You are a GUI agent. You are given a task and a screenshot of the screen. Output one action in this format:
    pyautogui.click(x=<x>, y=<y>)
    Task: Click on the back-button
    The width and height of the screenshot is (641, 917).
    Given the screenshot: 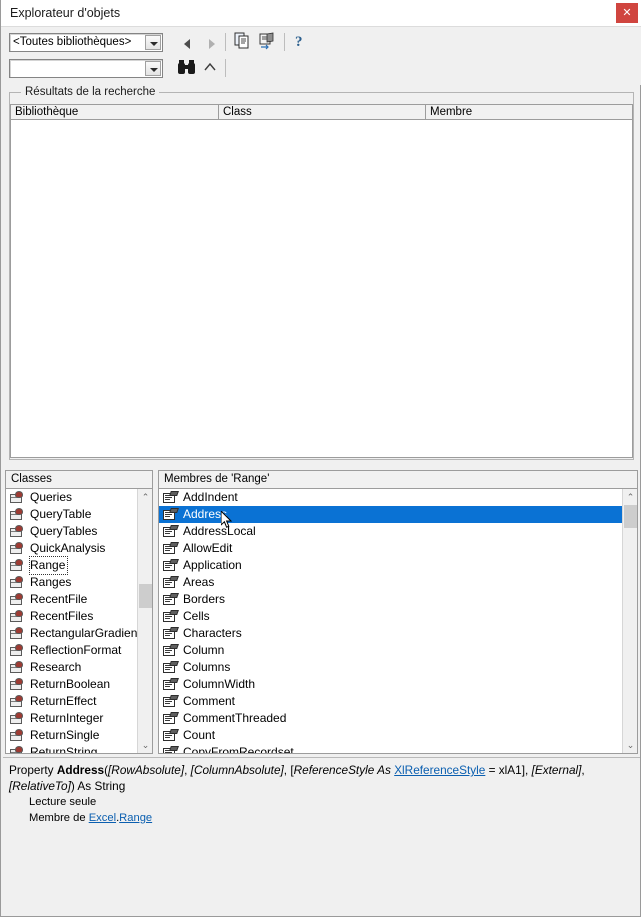 What is the action you would take?
    pyautogui.click(x=187, y=43)
    